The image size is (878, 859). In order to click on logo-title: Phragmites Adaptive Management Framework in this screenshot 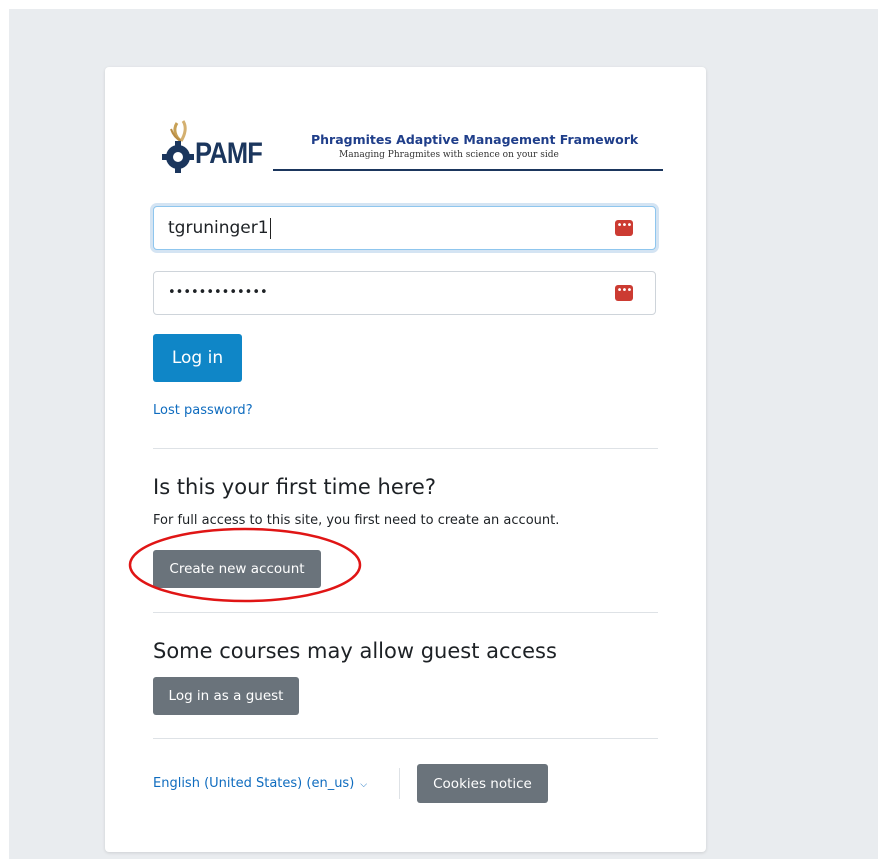, I will do `click(475, 139)`.